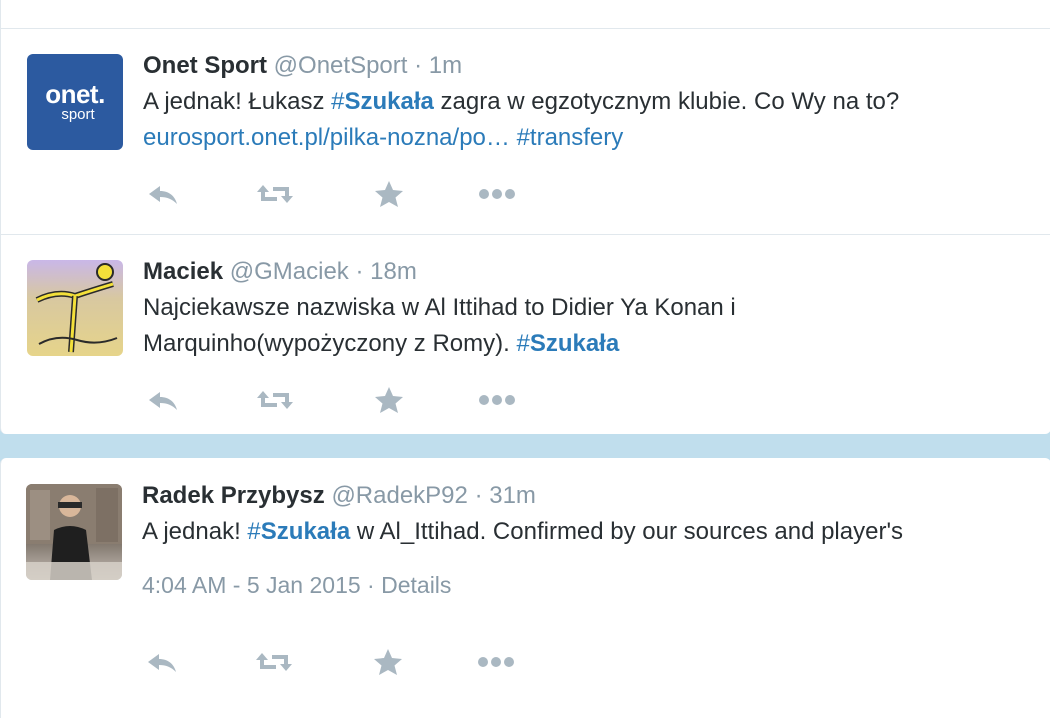 This screenshot has width=1050, height=718. What do you see at coordinates (78, 114) in the screenshot?
I see `avatar-brand-sub: sport` at bounding box center [78, 114].